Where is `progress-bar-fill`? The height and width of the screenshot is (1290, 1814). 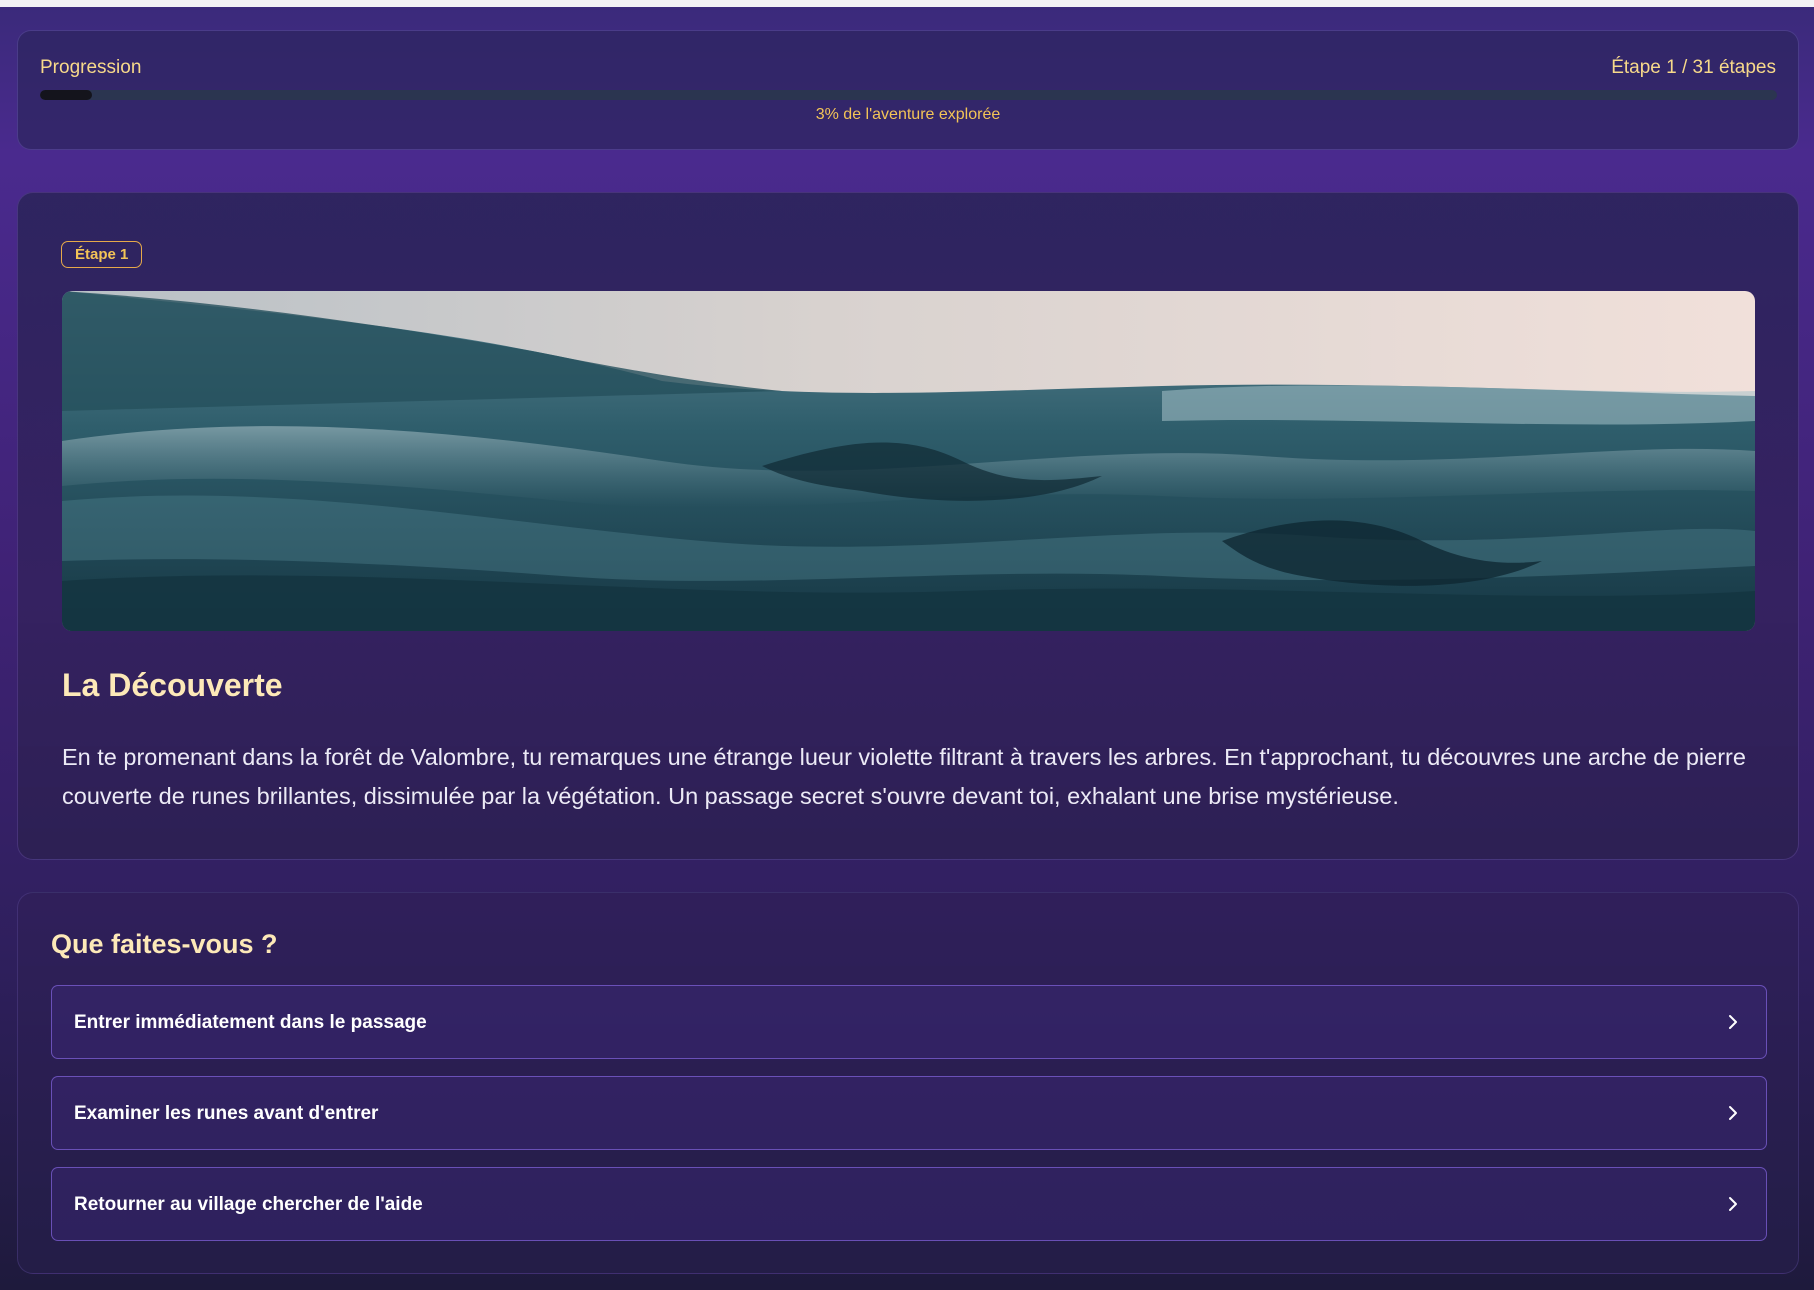
progress-bar-fill is located at coordinates (66, 95).